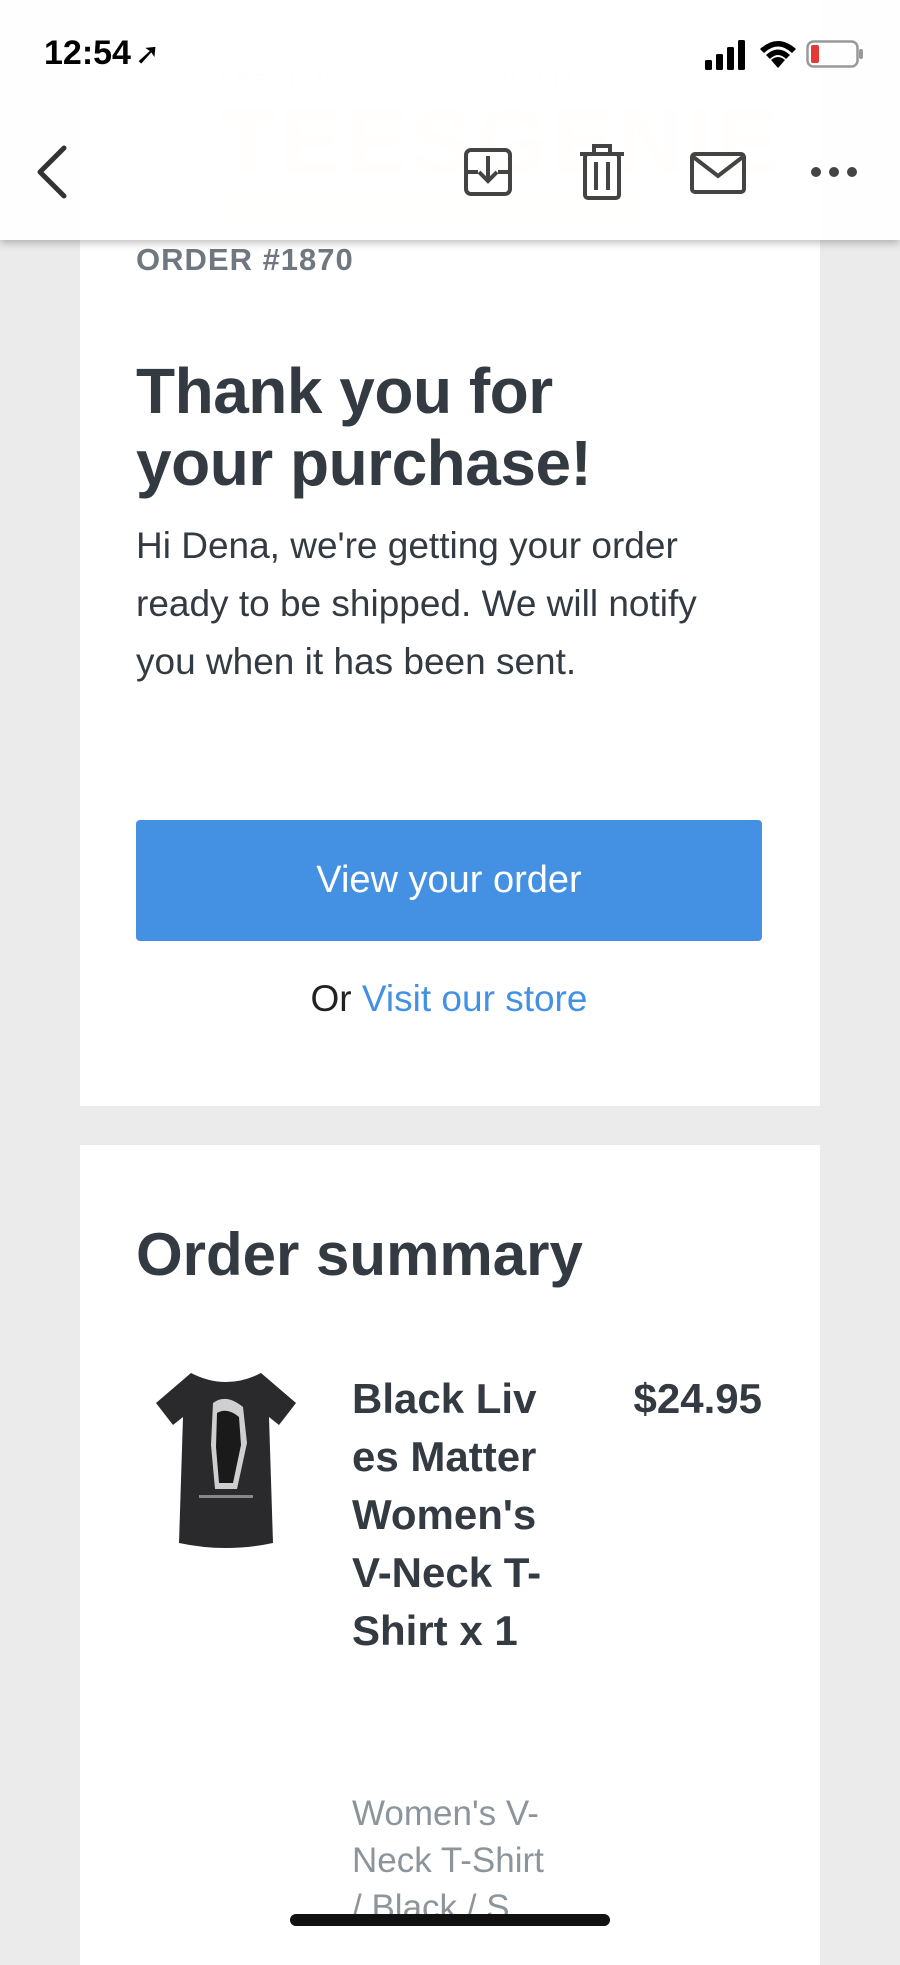 The height and width of the screenshot is (1965, 900). What do you see at coordinates (450, 1920) in the screenshot?
I see `home-indicator` at bounding box center [450, 1920].